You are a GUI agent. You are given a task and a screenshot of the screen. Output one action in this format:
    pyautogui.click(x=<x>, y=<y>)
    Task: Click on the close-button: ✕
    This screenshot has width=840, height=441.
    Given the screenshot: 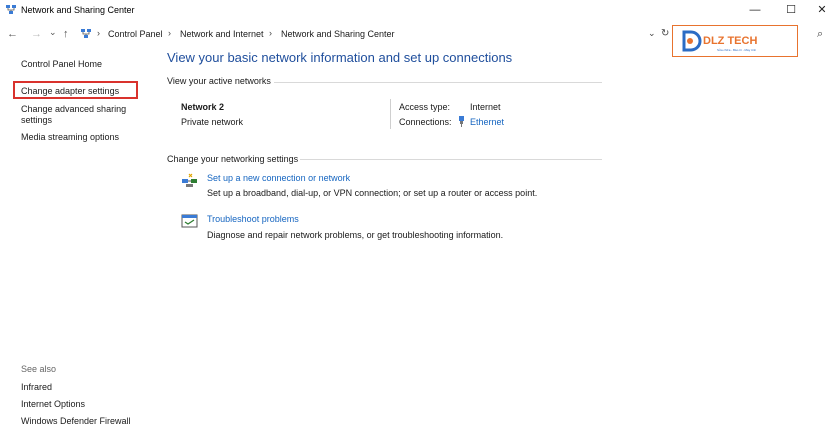 What is the action you would take?
    pyautogui.click(x=822, y=10)
    